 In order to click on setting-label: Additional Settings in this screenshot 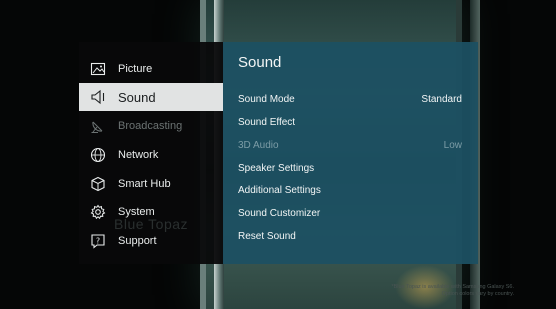, I will do `click(279, 190)`.